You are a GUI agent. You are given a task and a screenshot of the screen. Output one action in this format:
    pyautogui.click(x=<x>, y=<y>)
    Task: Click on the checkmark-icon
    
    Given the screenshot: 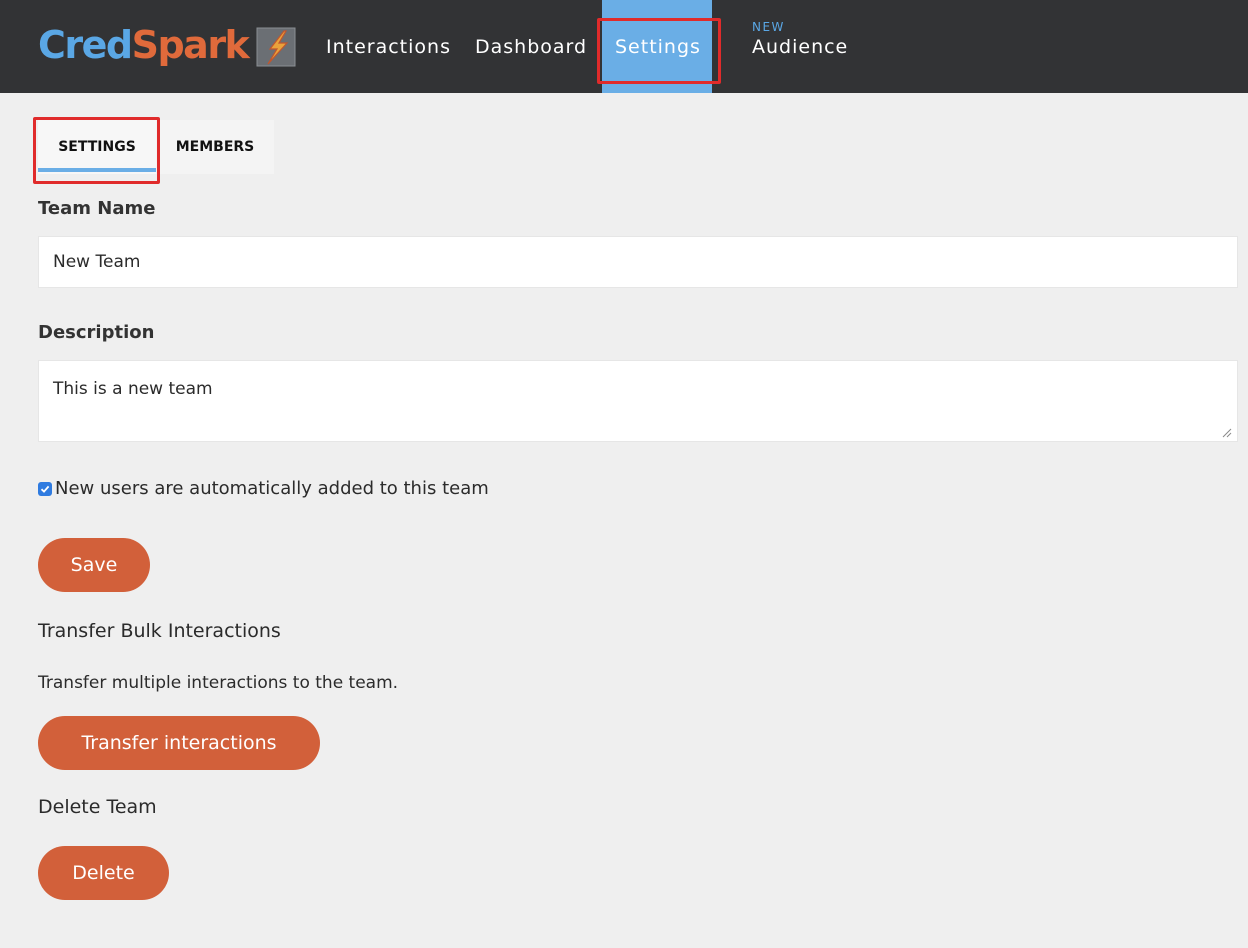 What is the action you would take?
    pyautogui.click(x=45, y=489)
    